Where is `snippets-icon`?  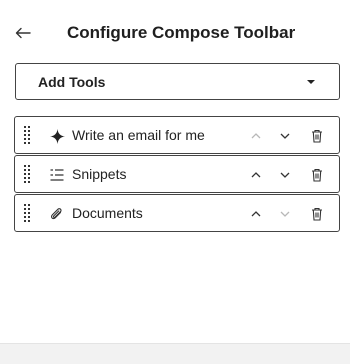 snippets-icon is located at coordinates (57, 175).